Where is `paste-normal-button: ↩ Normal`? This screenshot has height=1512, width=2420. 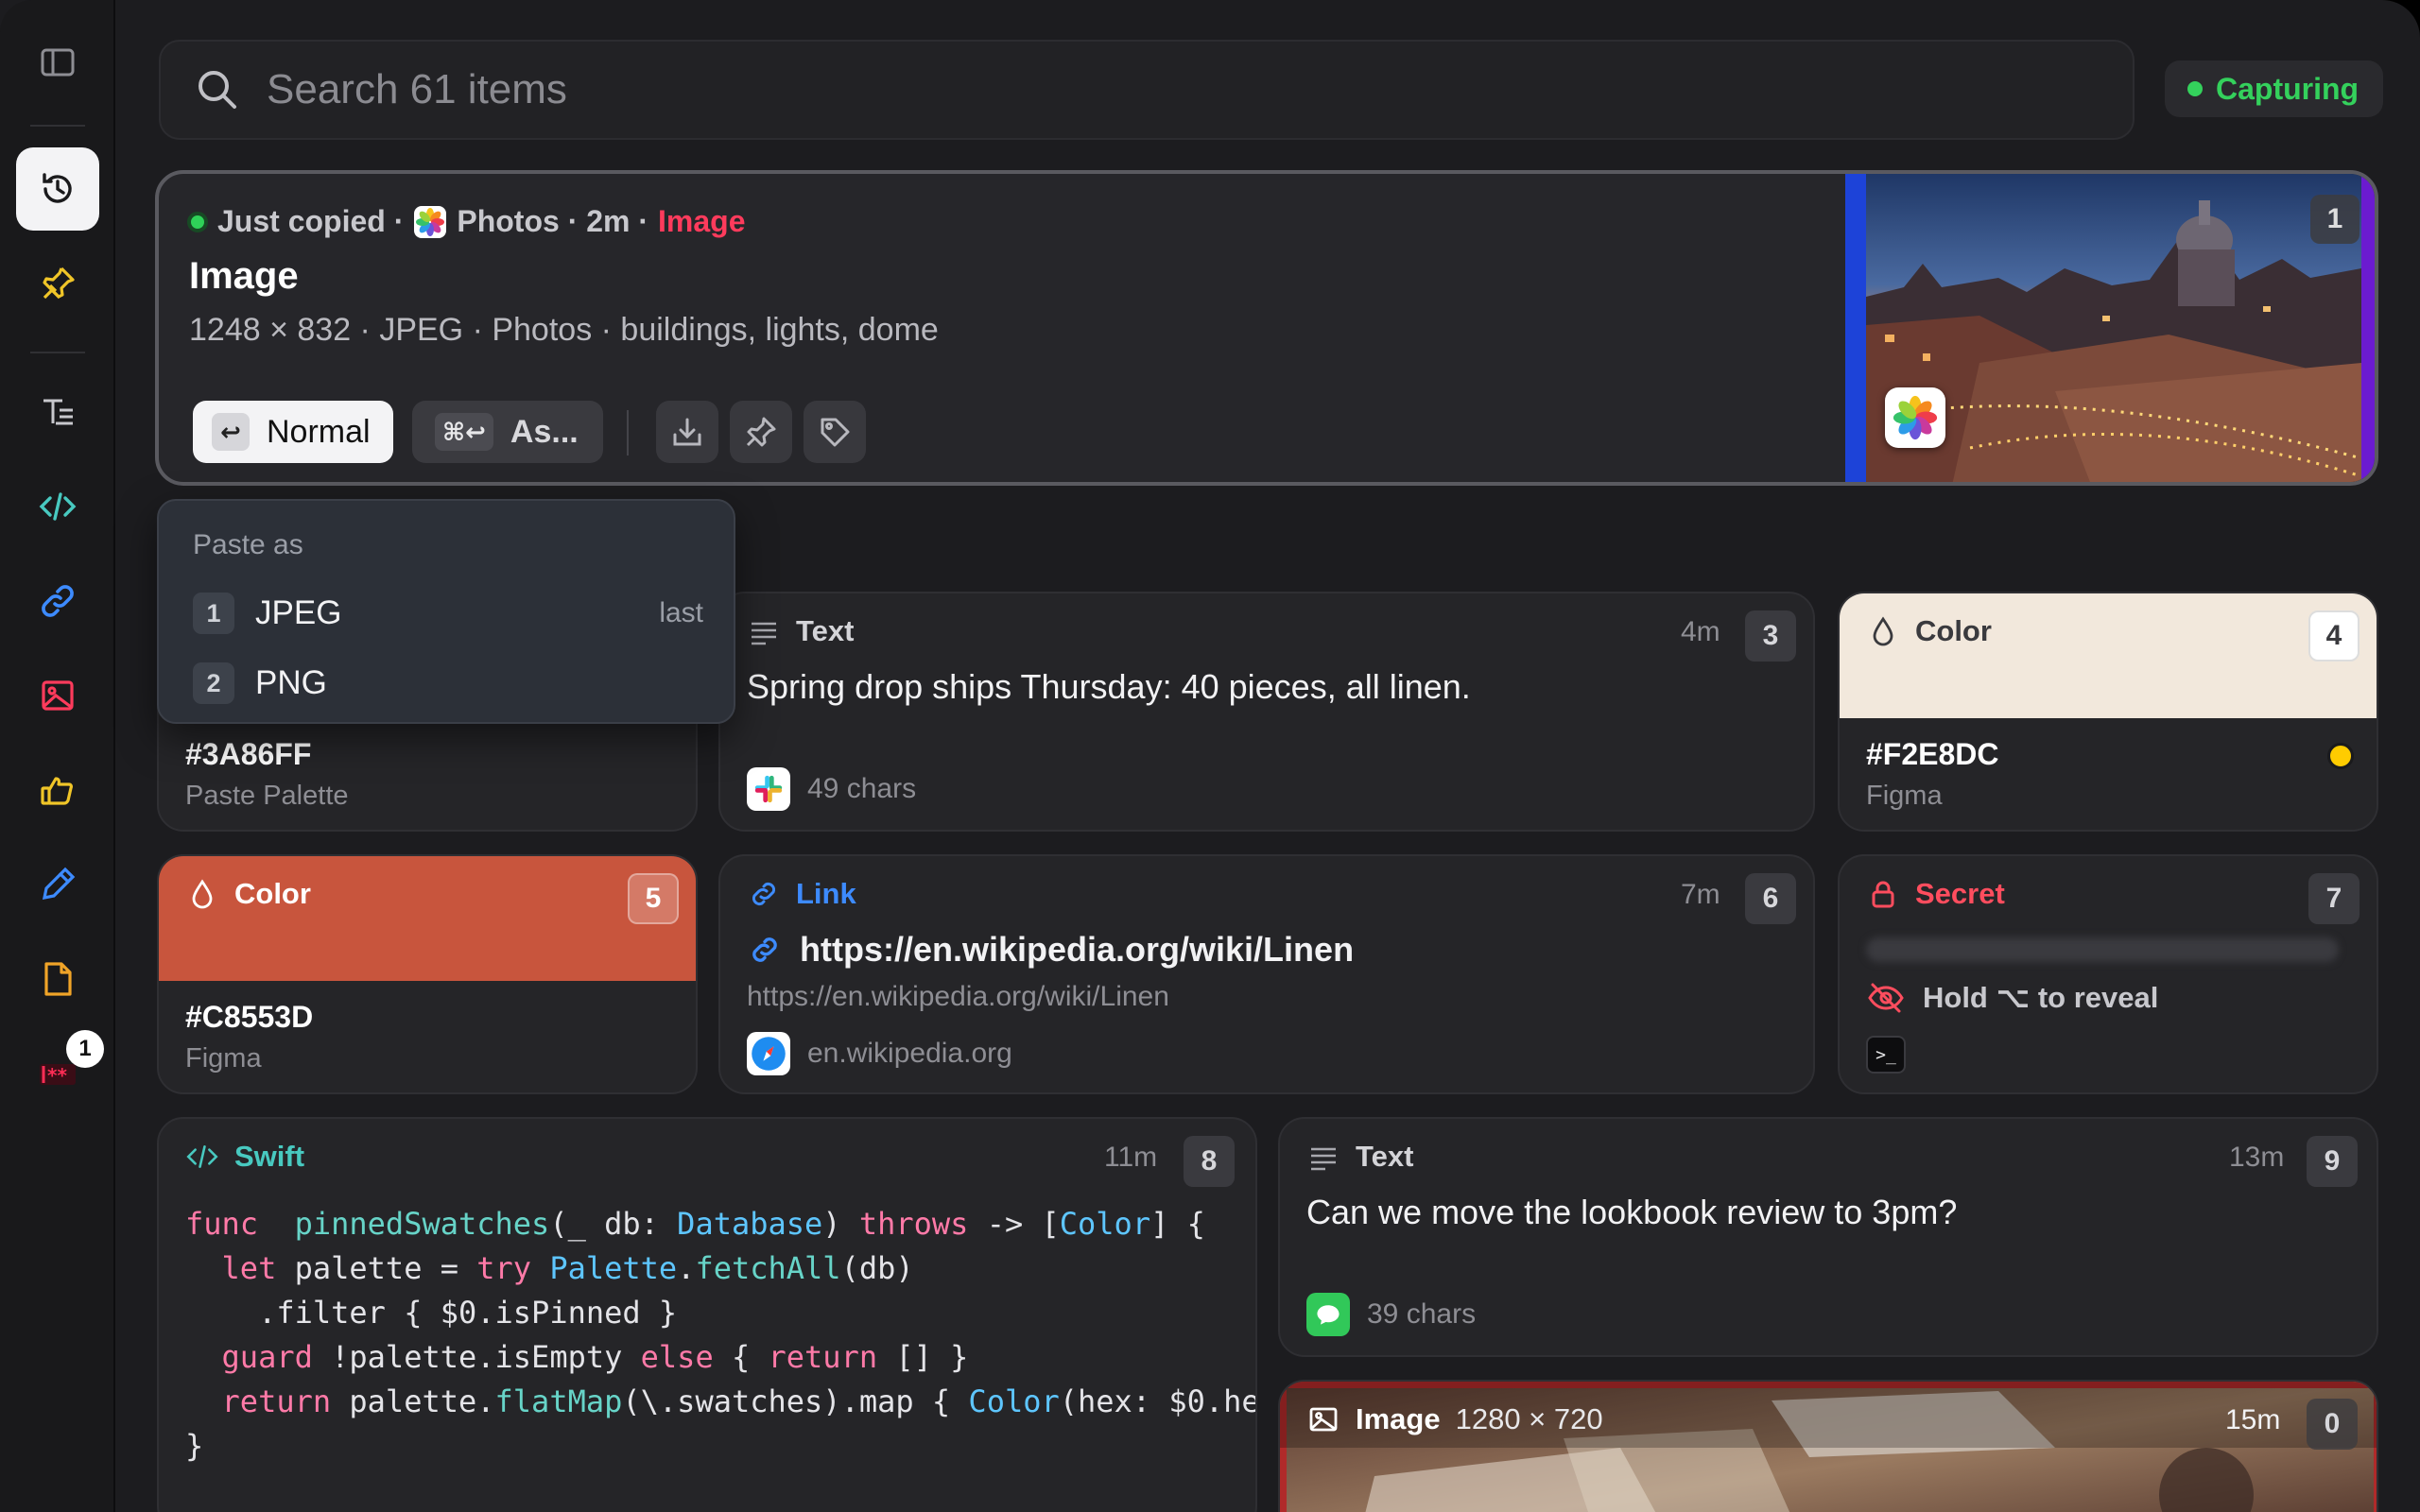 paste-normal-button: ↩ Normal is located at coordinates (293, 432).